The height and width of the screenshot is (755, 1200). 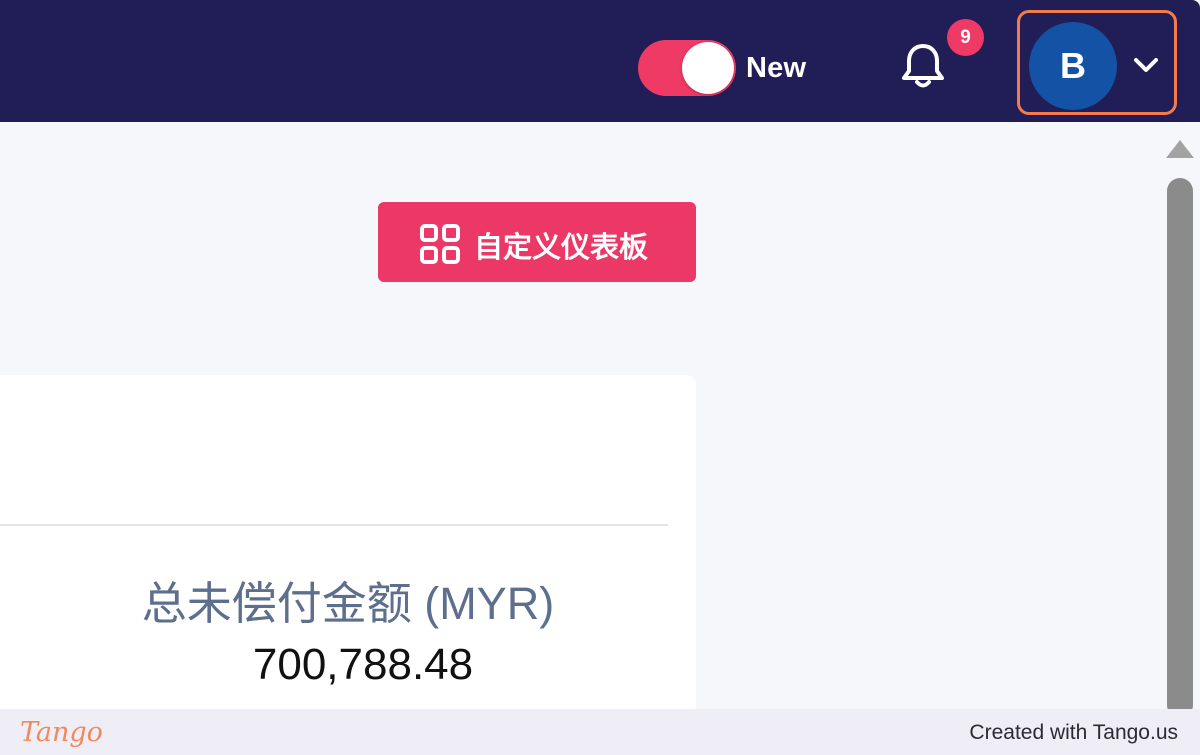 I want to click on card-divider, so click(x=334, y=525).